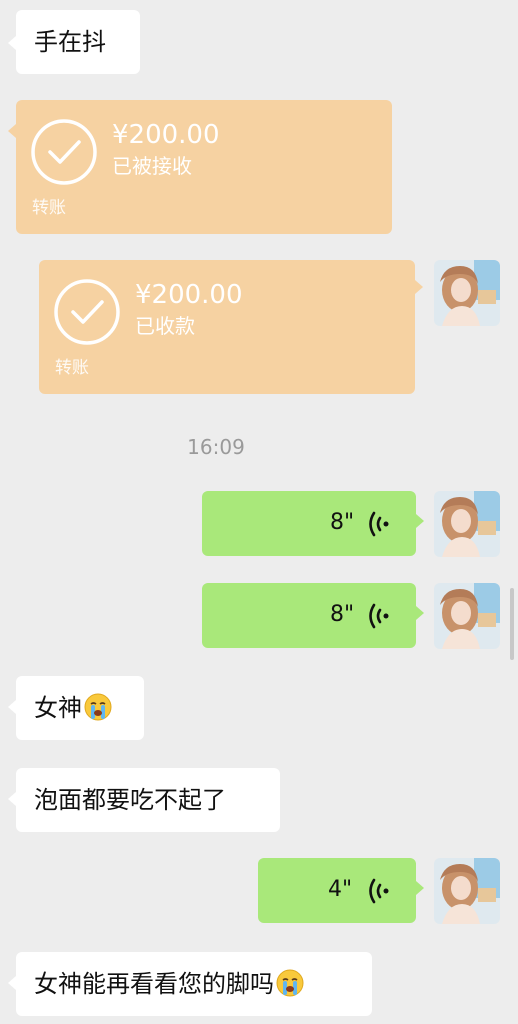  I want to click on voice-message-outgoing: 4", so click(337, 890).